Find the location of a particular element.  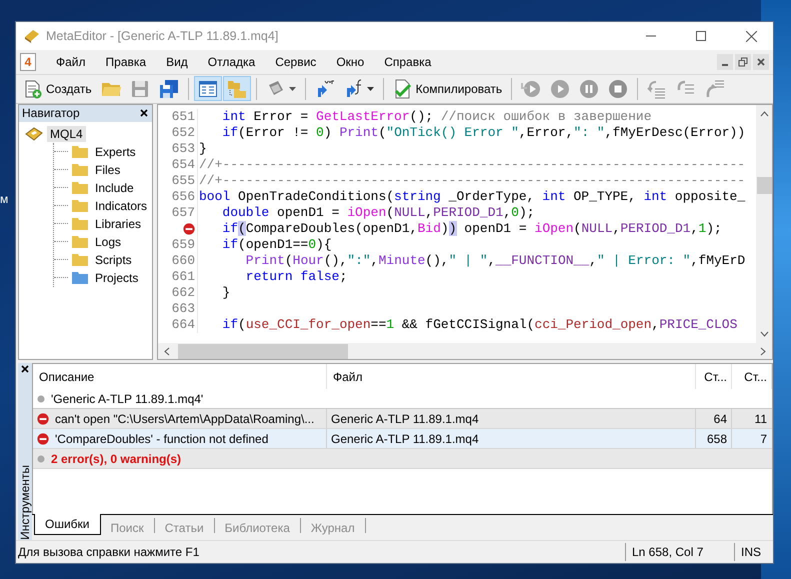

code-line: double openD1 = iOpen(NULL,PERIOD_D1,0); is located at coordinates (378, 212).